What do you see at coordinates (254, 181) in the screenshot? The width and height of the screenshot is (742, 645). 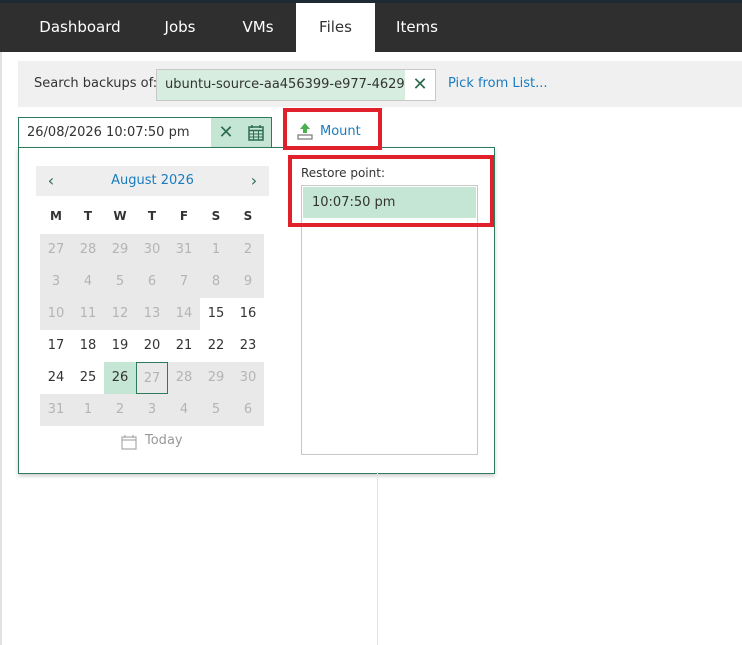 I see `next-month-icon: ›` at bounding box center [254, 181].